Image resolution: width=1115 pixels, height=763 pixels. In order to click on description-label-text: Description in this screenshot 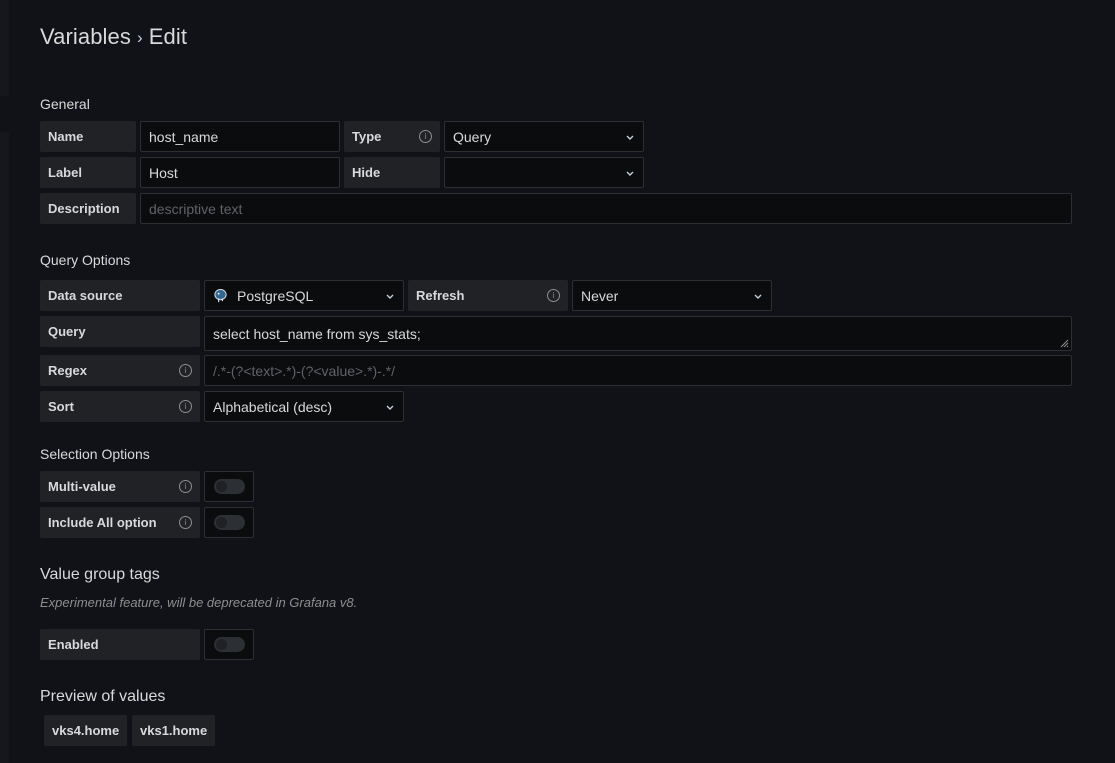, I will do `click(84, 208)`.